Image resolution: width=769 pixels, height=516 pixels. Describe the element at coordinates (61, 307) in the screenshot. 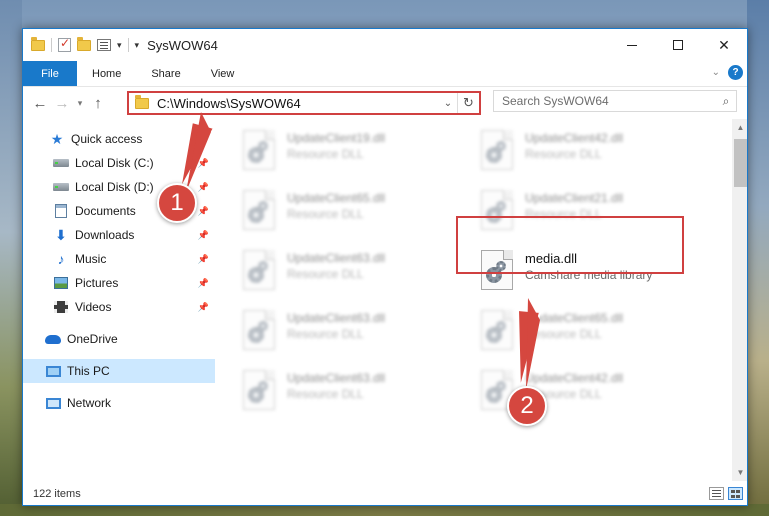

I see `videos-icon` at that location.